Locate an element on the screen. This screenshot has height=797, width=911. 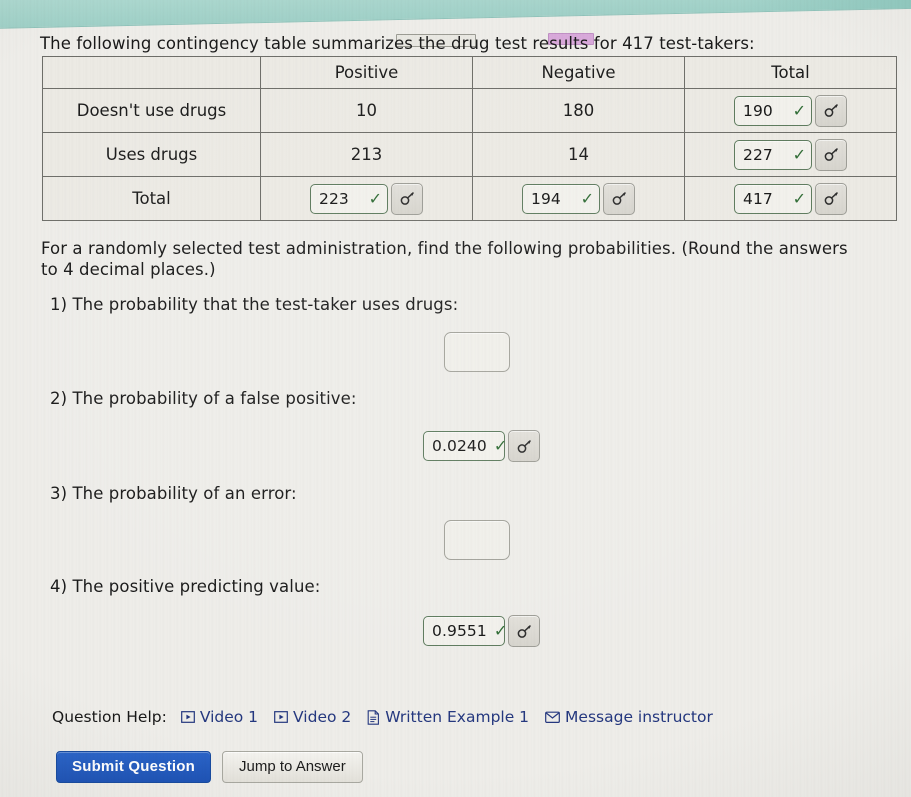
question-4-prompt: 4) The positive predicting value: is located at coordinates (185, 586).